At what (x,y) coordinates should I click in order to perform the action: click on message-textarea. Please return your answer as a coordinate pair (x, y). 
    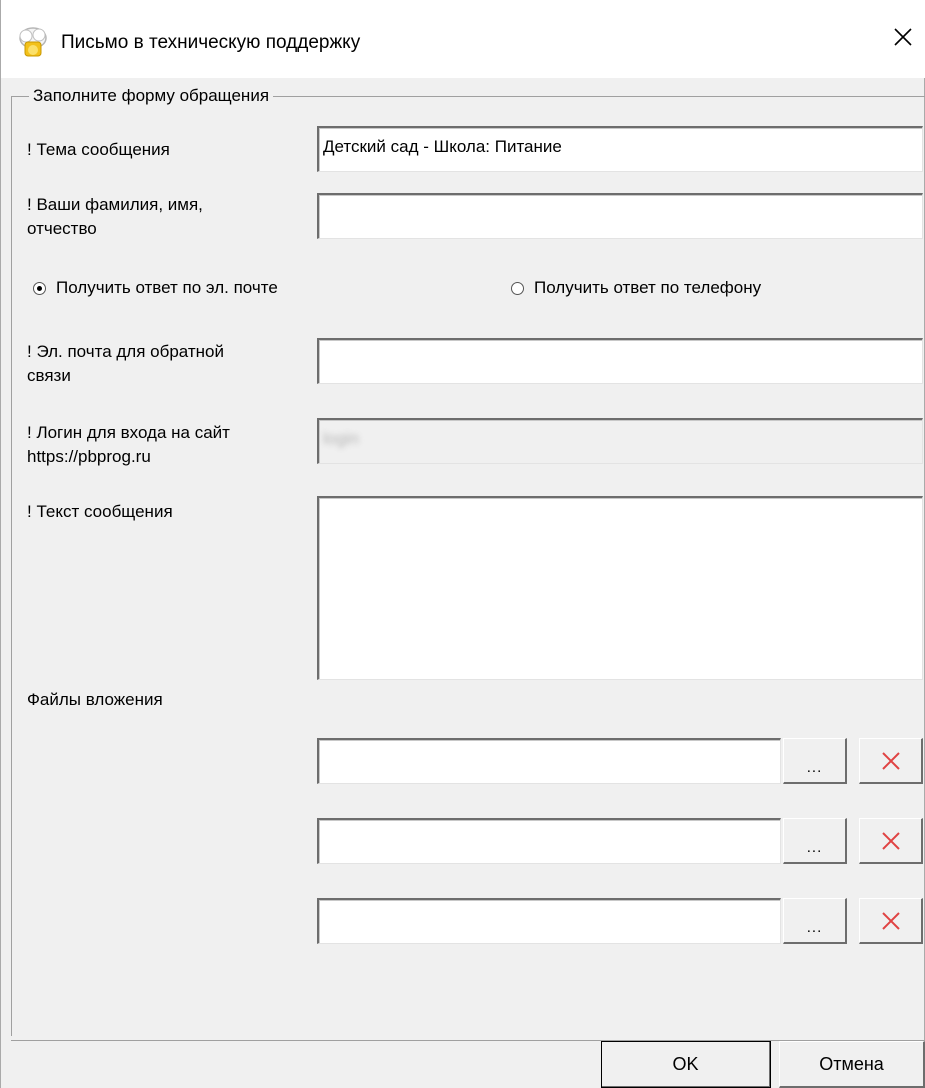
    Looking at the image, I should click on (620, 588).